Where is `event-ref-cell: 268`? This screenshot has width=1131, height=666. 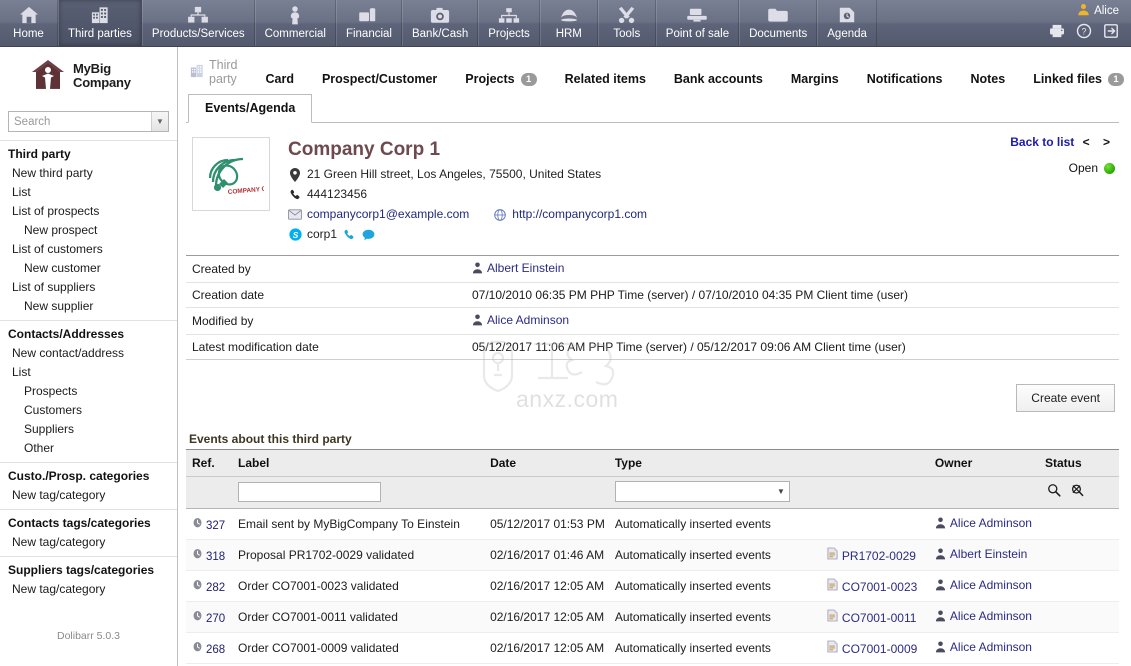
event-ref-cell: 268 is located at coordinates (209, 648).